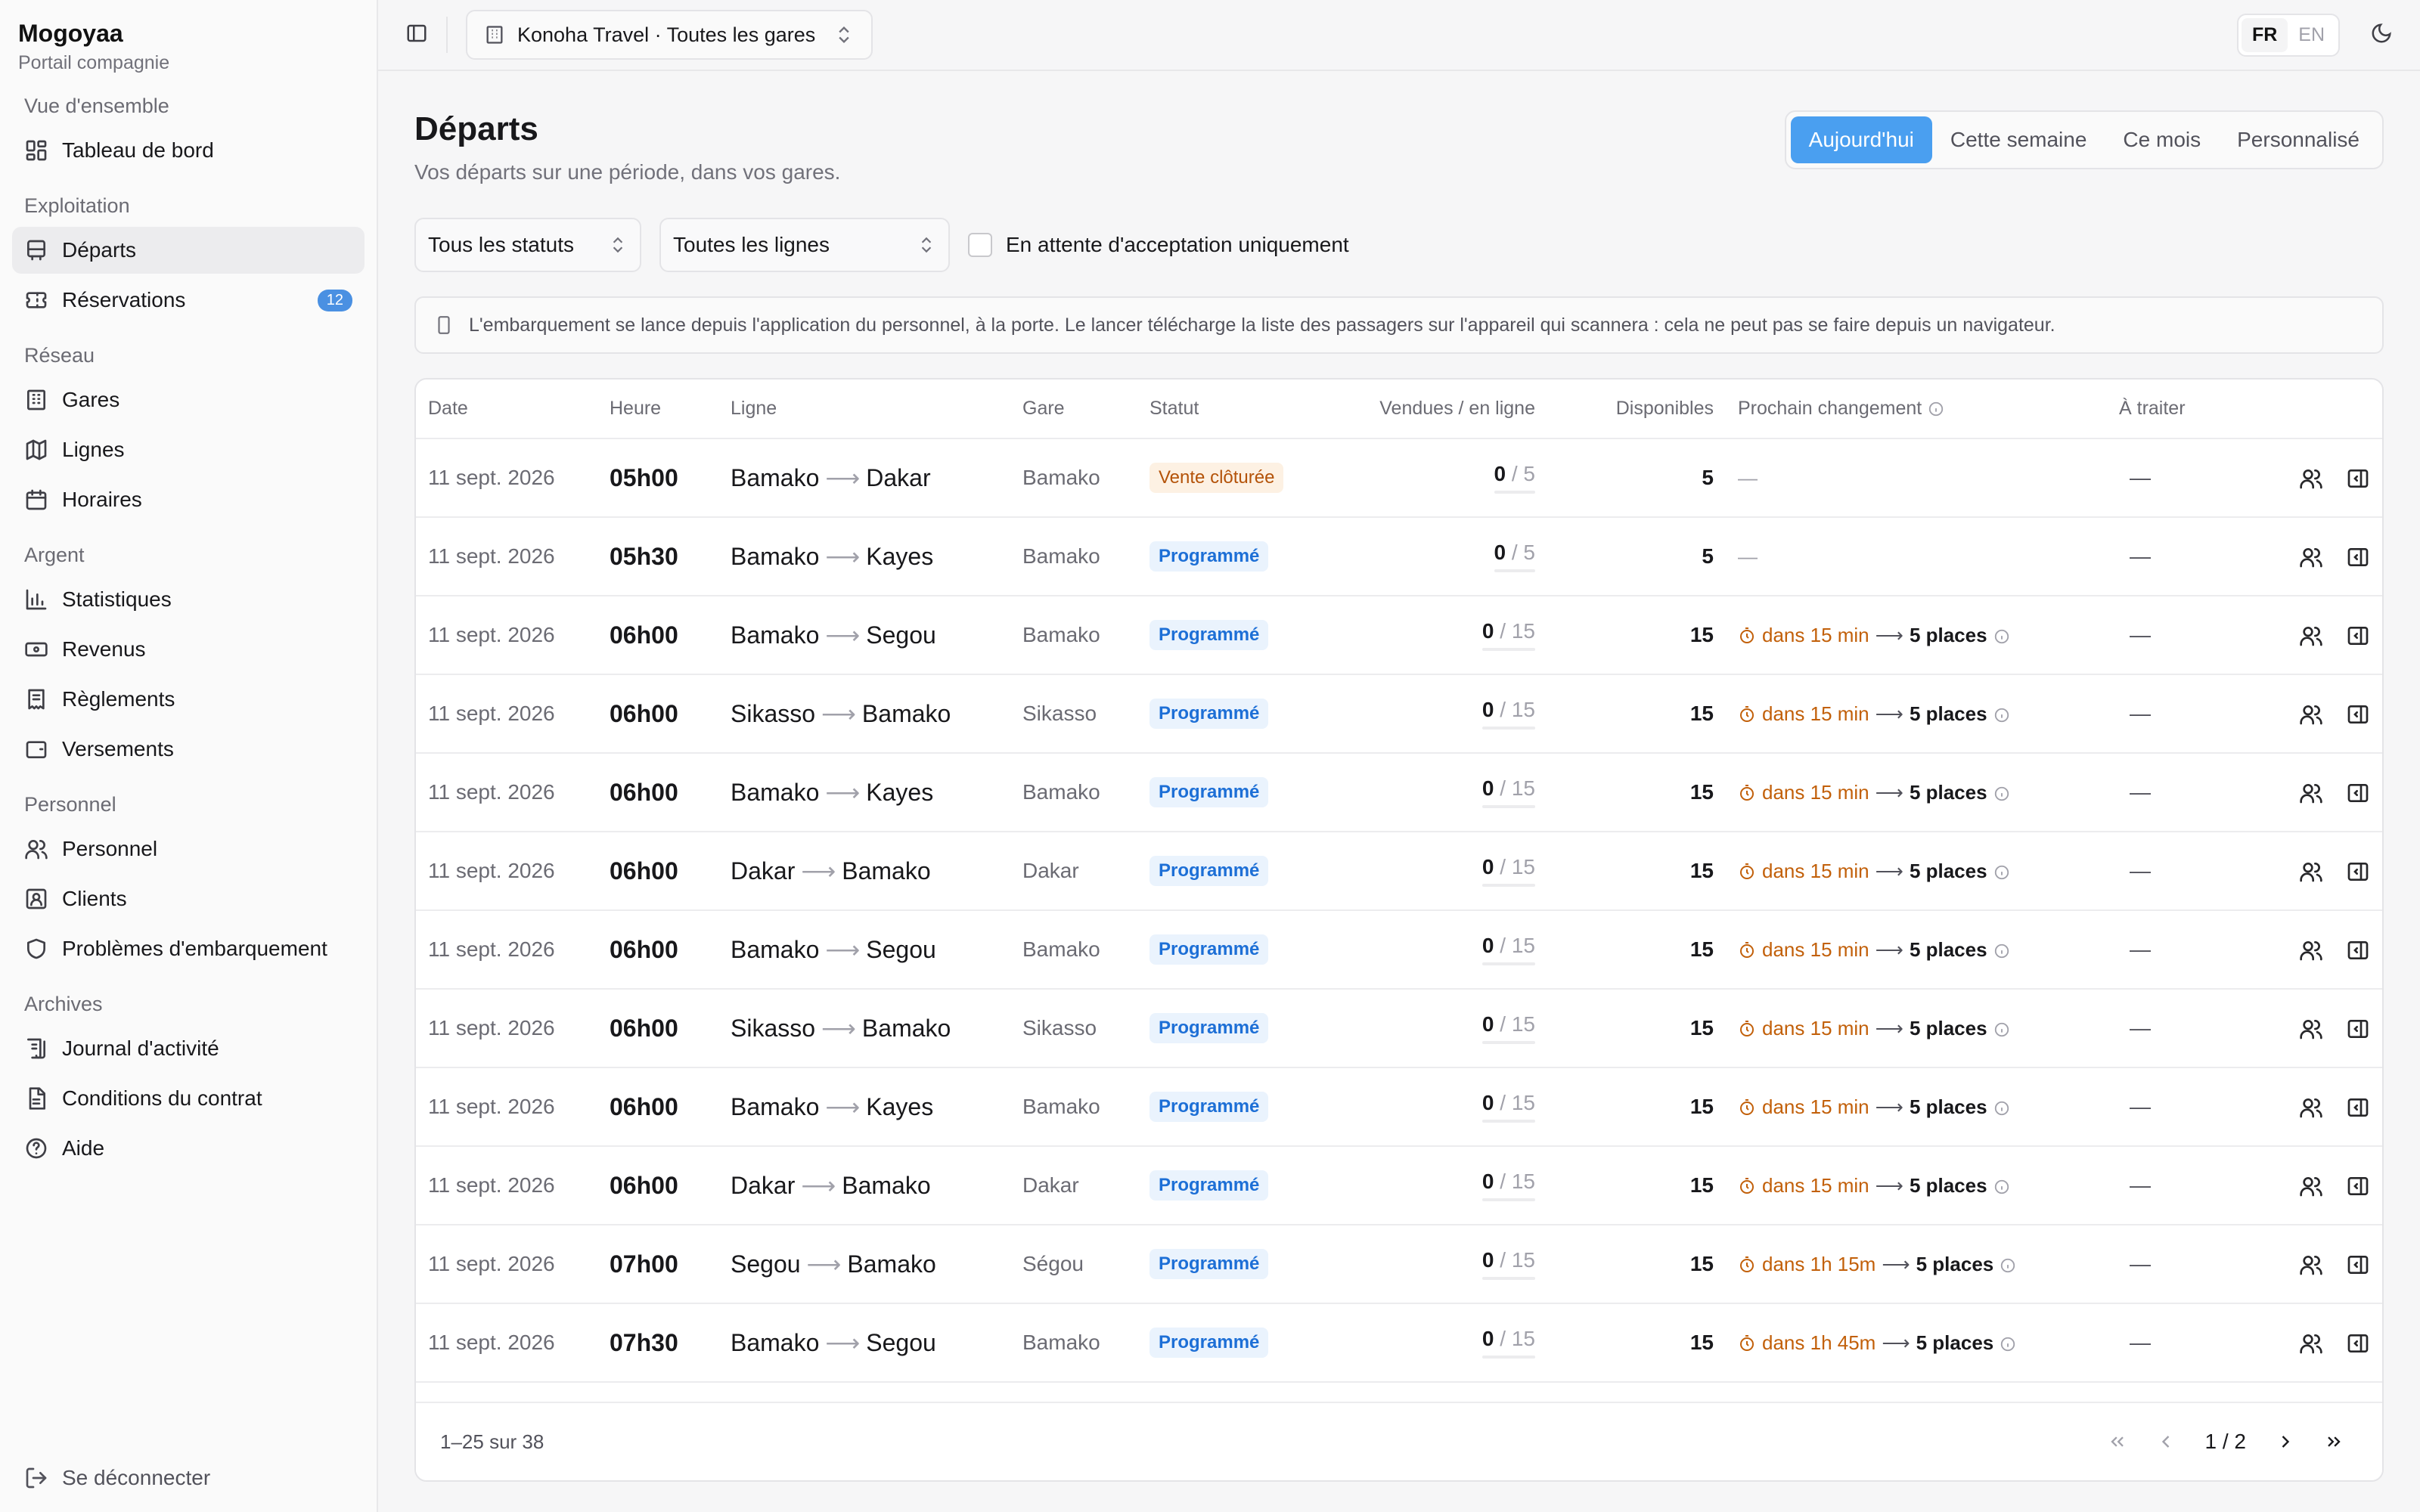  I want to click on sidebar-item-conditions-du-contrat: Conditions du contrat, so click(188, 1098).